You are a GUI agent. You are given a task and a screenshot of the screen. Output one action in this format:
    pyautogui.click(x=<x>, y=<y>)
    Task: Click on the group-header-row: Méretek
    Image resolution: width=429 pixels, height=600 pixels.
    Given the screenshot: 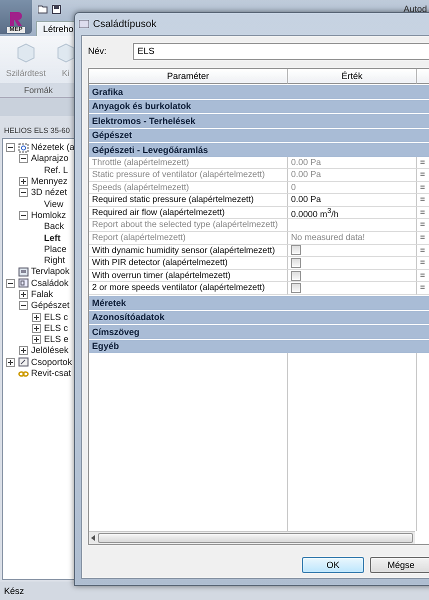 What is the action you would take?
    pyautogui.click(x=259, y=303)
    